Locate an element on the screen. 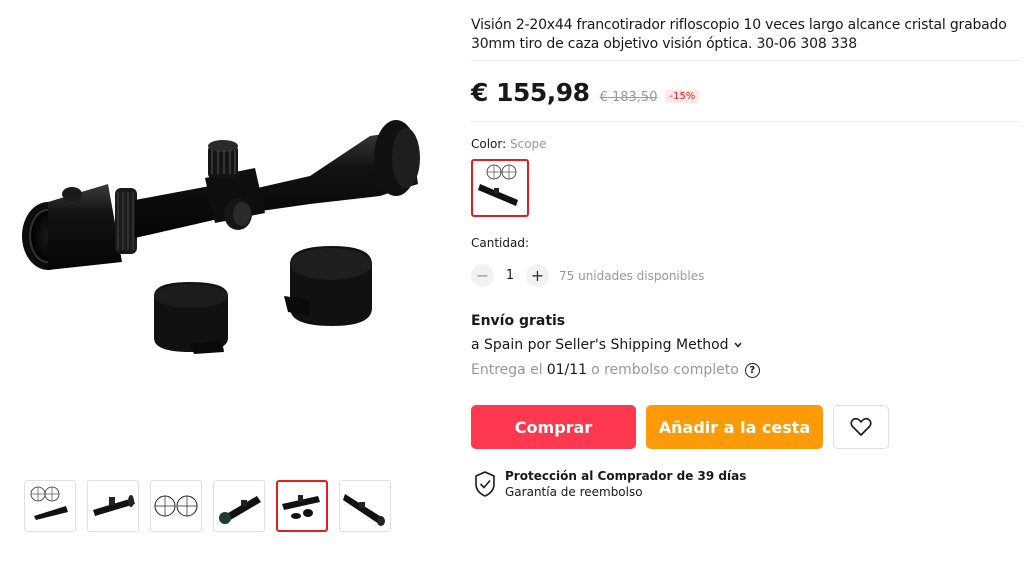 This screenshot has width=1035, height=571. current-price: € 155,98 is located at coordinates (530, 92).